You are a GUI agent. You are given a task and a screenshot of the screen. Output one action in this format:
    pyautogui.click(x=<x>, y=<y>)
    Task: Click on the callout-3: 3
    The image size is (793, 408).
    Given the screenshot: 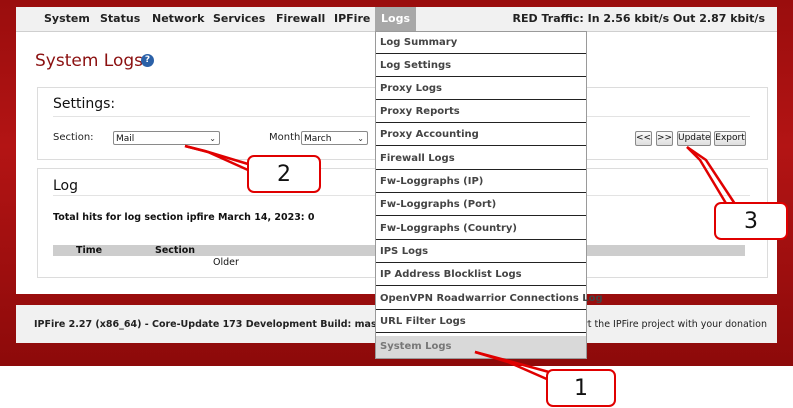 What is the action you would take?
    pyautogui.click(x=751, y=221)
    